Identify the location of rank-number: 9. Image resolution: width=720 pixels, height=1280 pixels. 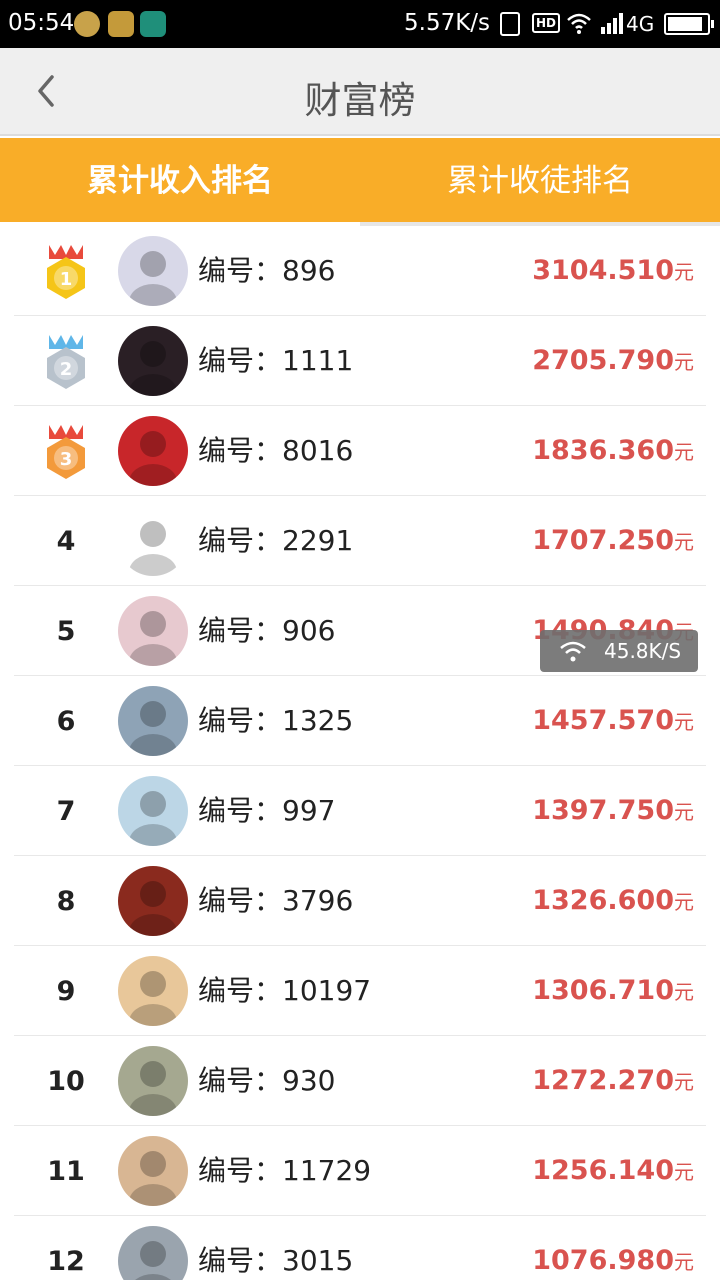
(66, 991).